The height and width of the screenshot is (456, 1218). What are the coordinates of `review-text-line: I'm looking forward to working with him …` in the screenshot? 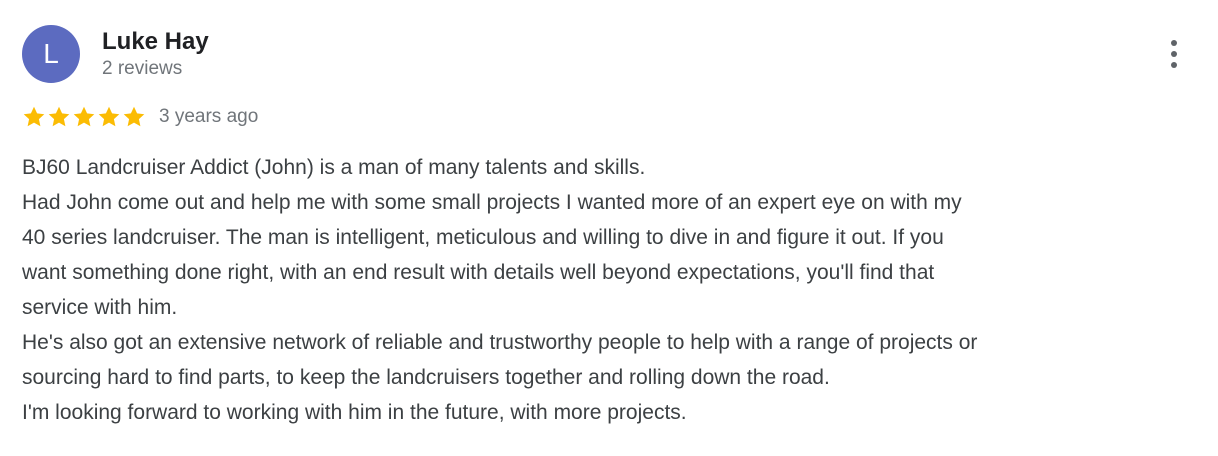 It's located at (354, 412).